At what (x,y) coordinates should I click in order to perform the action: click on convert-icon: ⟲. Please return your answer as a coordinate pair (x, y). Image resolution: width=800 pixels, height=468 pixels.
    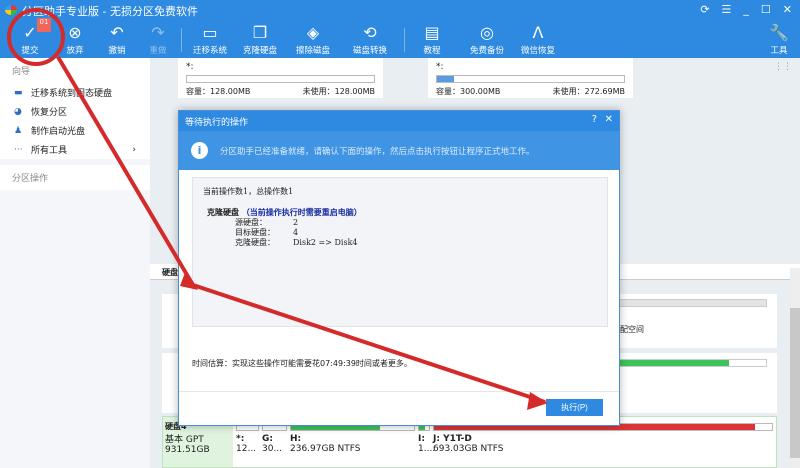
    Looking at the image, I should click on (370, 32).